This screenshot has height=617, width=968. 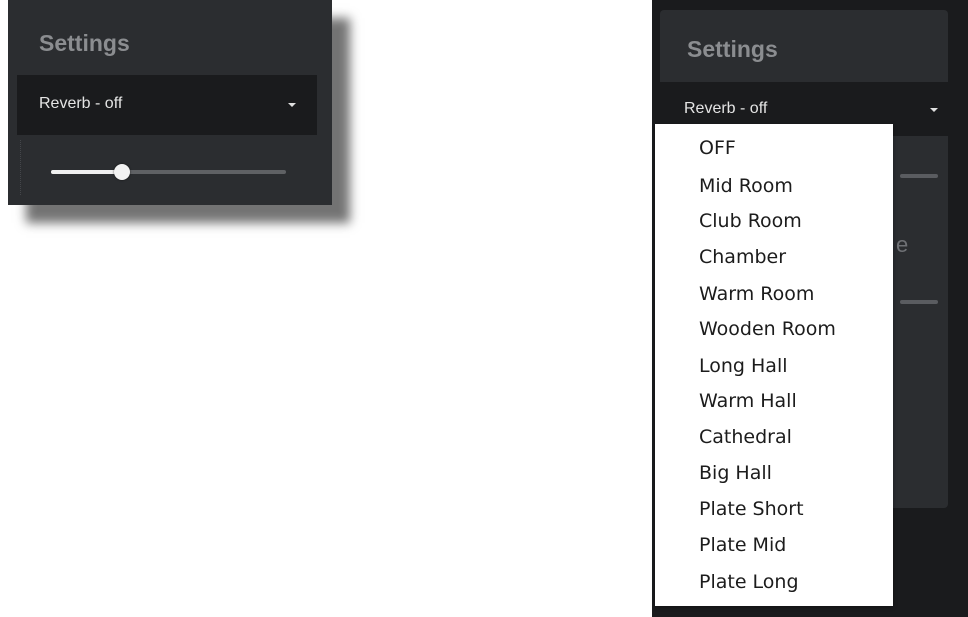 What do you see at coordinates (168, 172) in the screenshot?
I see `reverb-slider` at bounding box center [168, 172].